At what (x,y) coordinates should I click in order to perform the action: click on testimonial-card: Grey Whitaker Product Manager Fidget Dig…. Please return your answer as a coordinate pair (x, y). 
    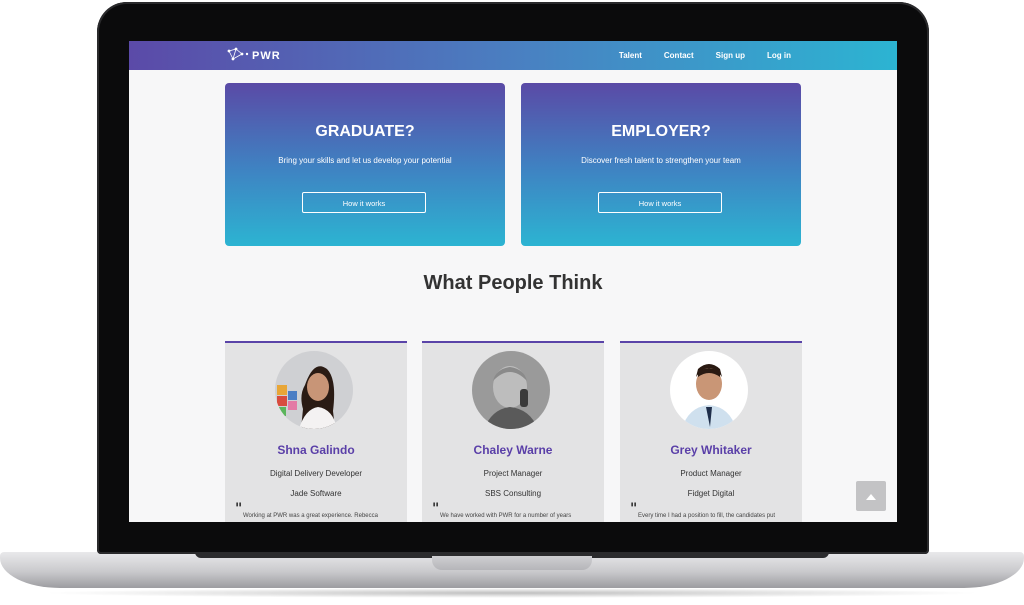
    Looking at the image, I should click on (711, 431).